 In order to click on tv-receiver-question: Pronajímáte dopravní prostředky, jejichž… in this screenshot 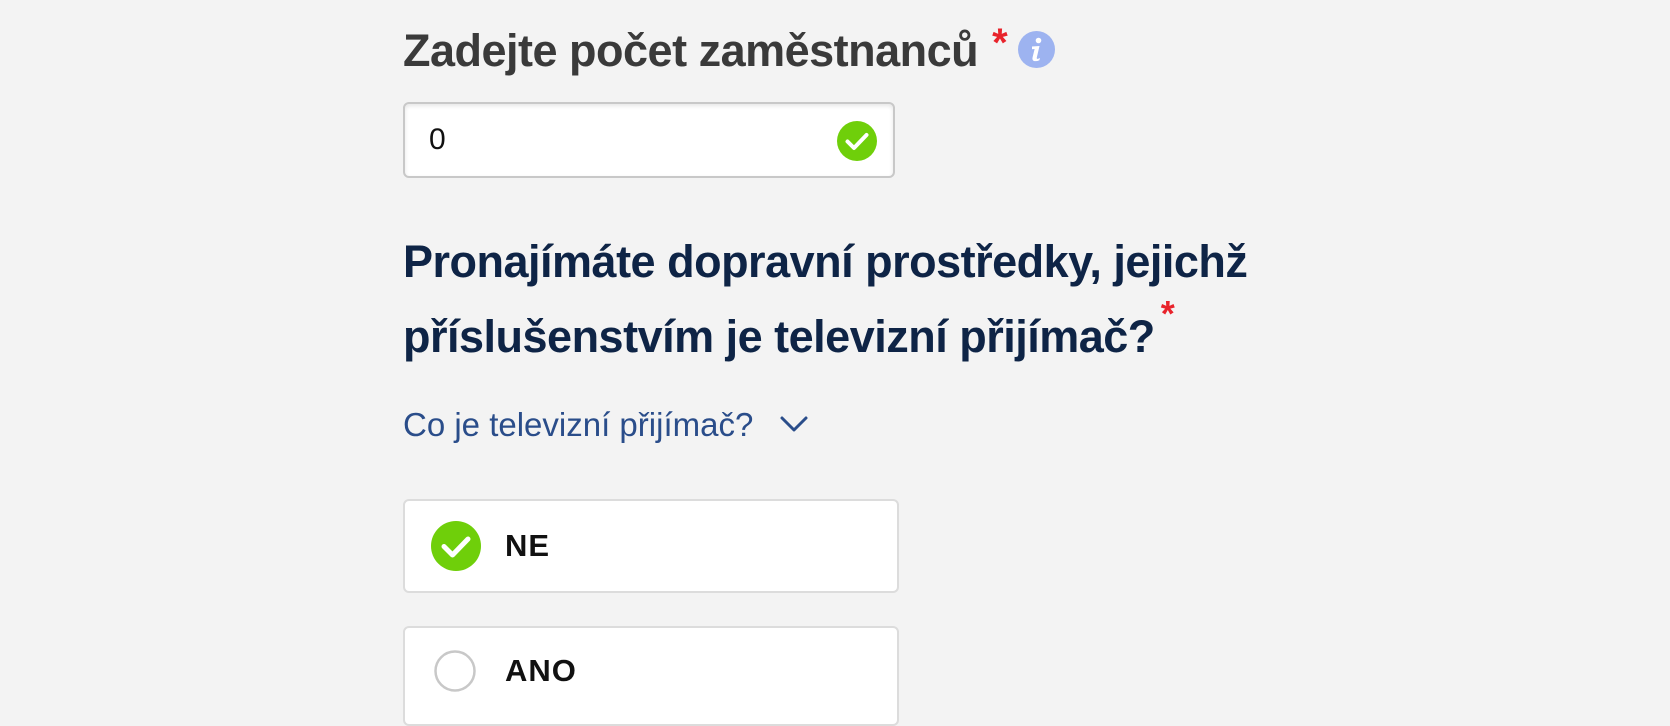, I will do `click(853, 300)`.